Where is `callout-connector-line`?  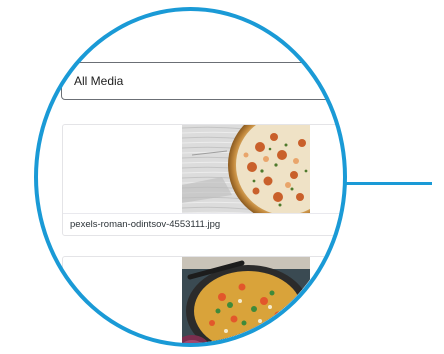
callout-connector-line is located at coordinates (387, 183).